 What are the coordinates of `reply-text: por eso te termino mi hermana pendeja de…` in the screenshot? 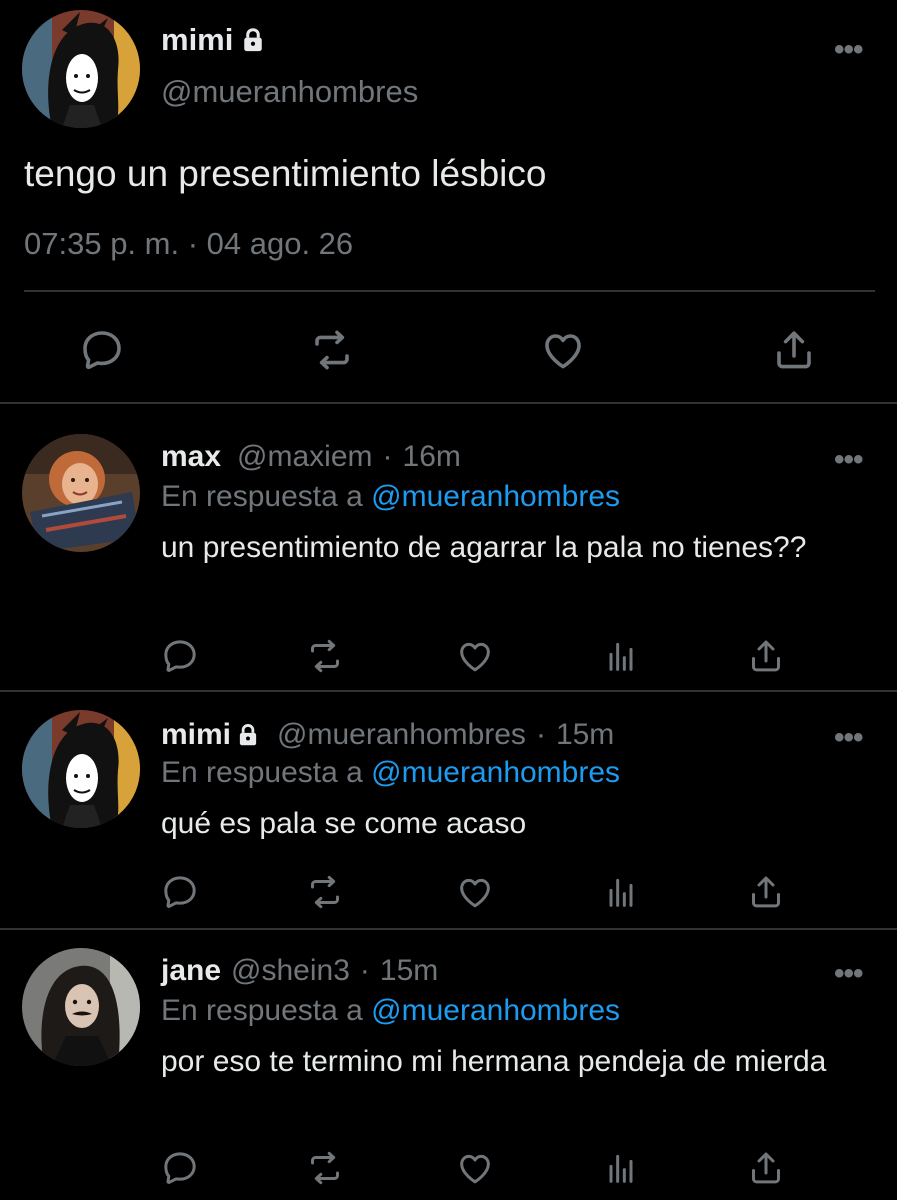 It's located at (494, 1061).